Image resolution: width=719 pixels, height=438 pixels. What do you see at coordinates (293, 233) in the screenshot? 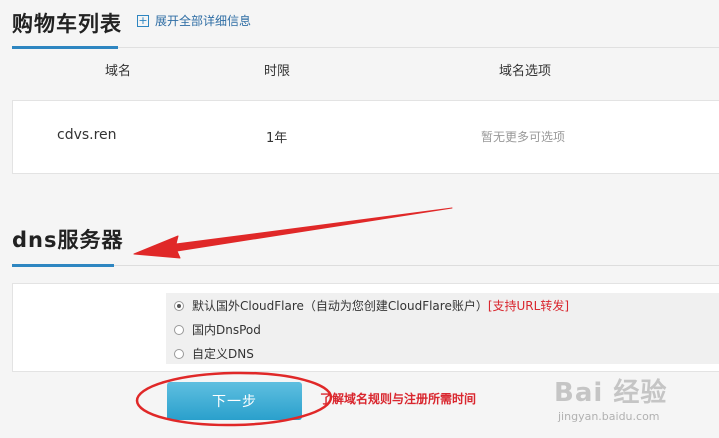
I see `annotation-arrow-icon` at bounding box center [293, 233].